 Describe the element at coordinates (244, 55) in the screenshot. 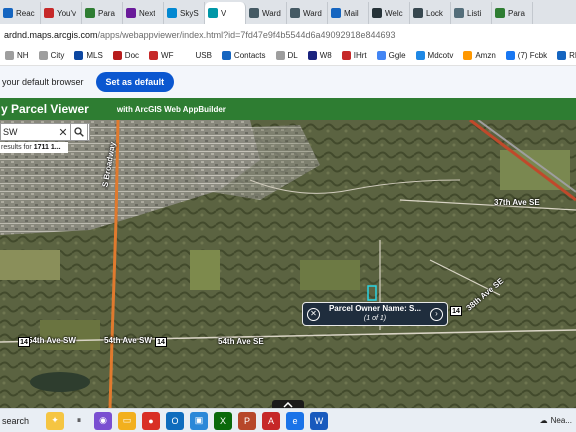

I see `bookmark-item: Contacts` at that location.